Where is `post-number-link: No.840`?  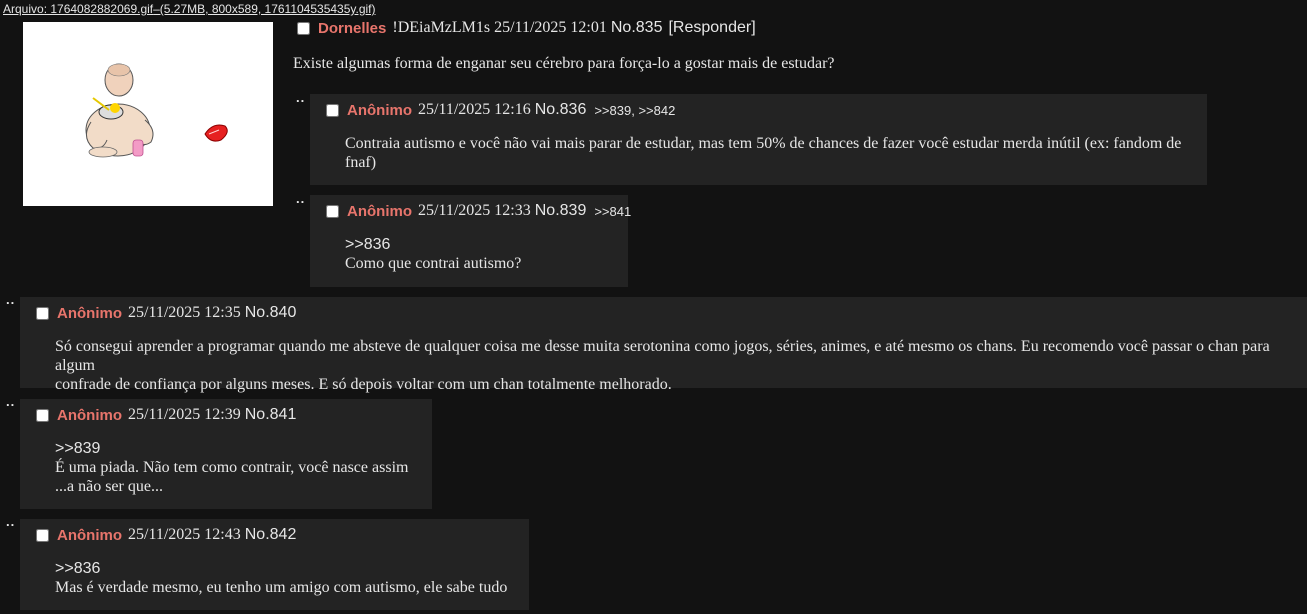
post-number-link: No.840 is located at coordinates (271, 313).